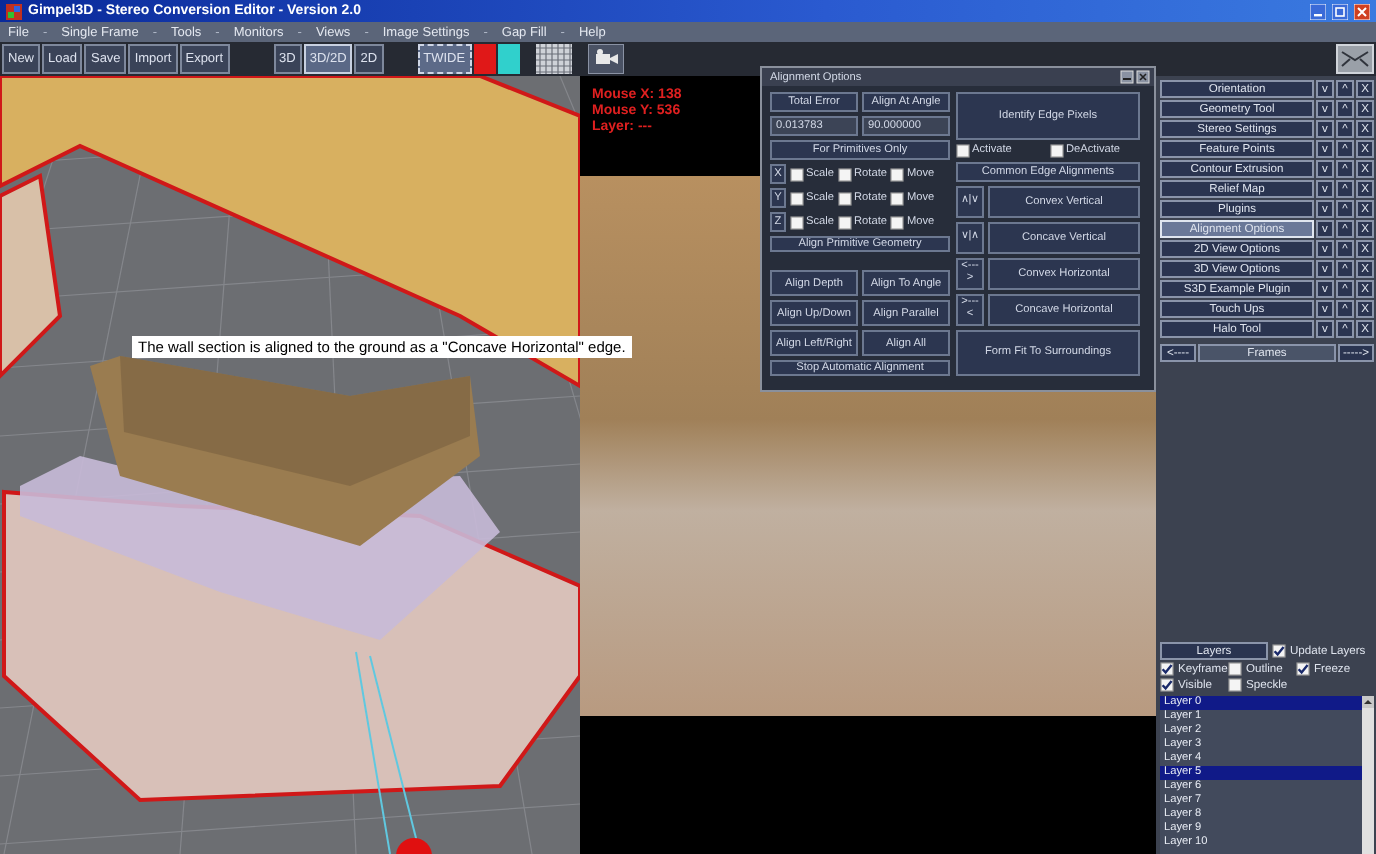 The image size is (1376, 854). I want to click on minimize-icon, so click(1127, 77).